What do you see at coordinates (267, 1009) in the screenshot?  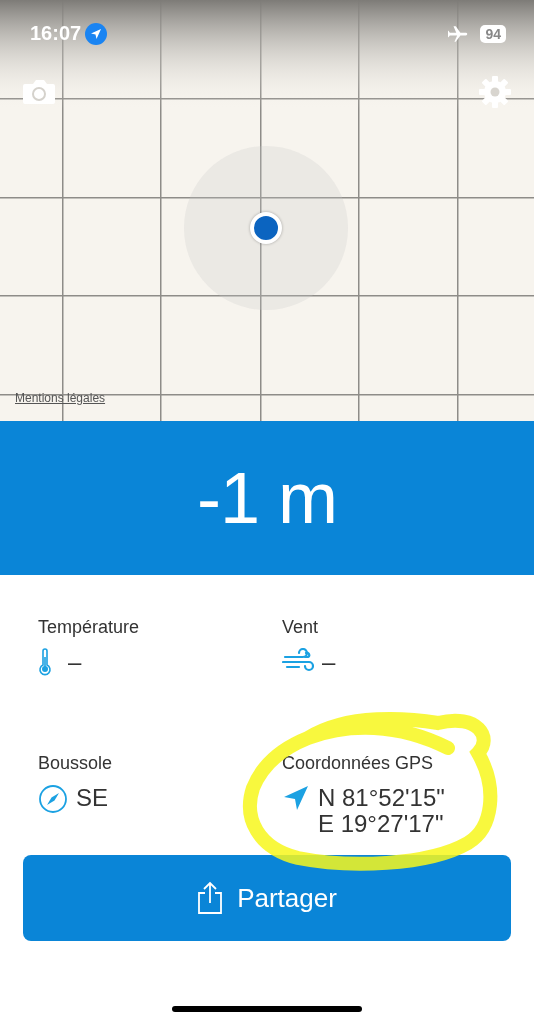 I see `home-indicator` at bounding box center [267, 1009].